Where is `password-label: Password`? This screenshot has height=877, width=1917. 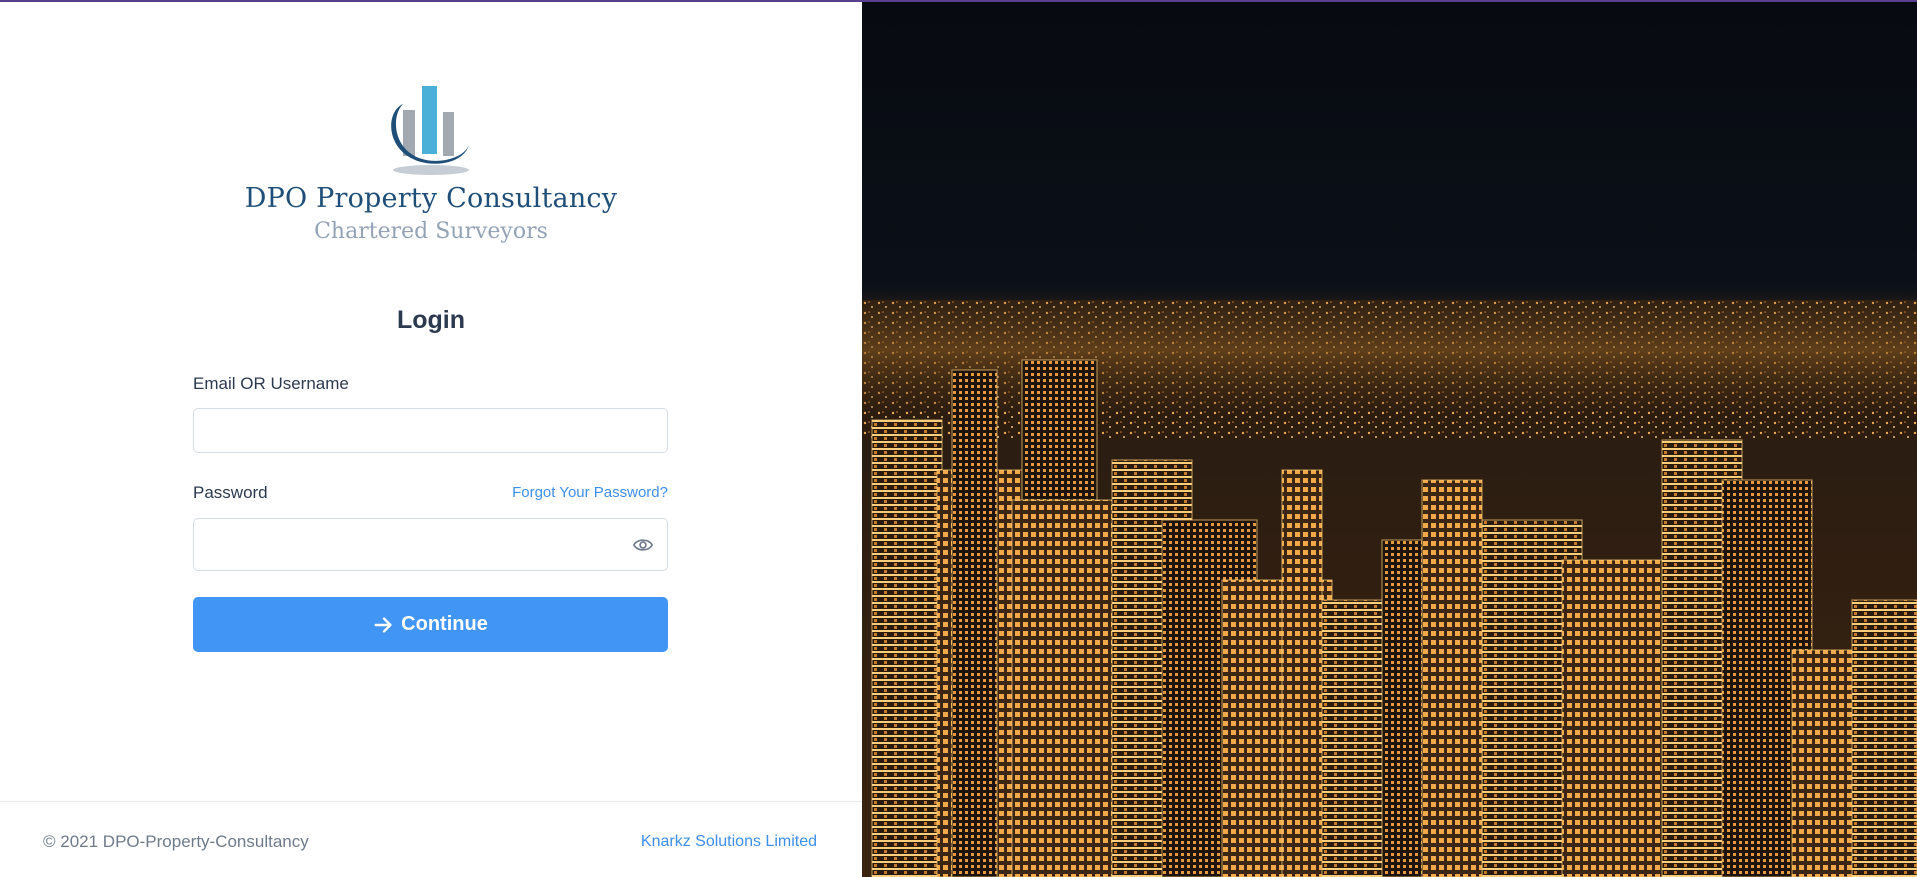
password-label: Password is located at coordinates (230, 492).